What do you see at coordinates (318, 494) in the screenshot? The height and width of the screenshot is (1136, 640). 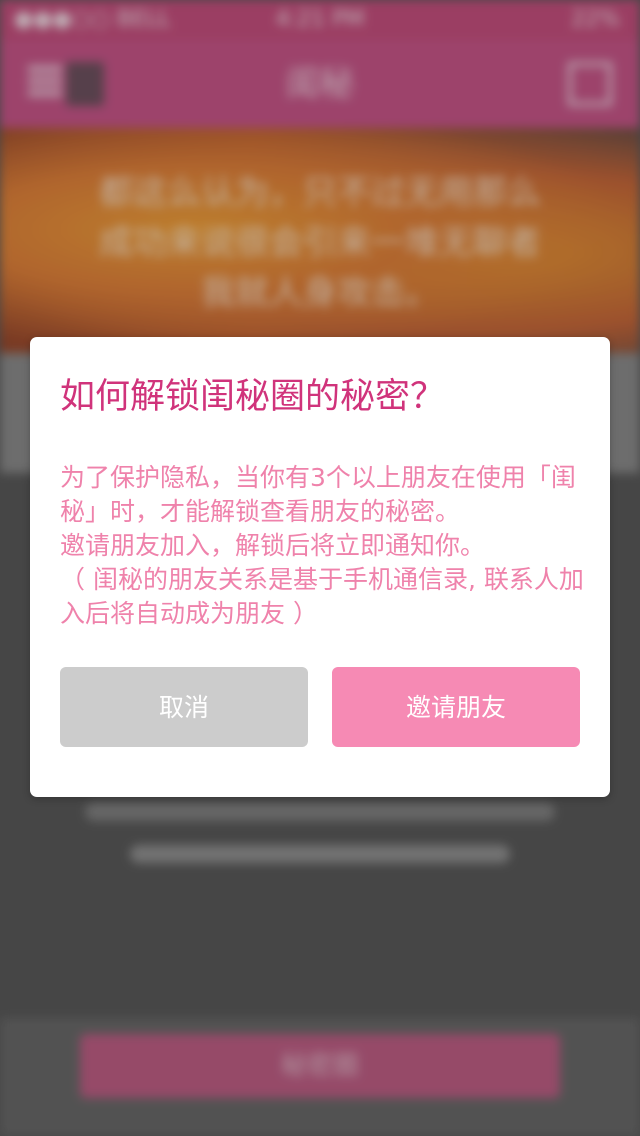 I see `dialog-message-line: 为了保护隐私，当你有3个以上朋友在使用「闺秘」时，才能解锁查看朋友的秘密。` at bounding box center [318, 494].